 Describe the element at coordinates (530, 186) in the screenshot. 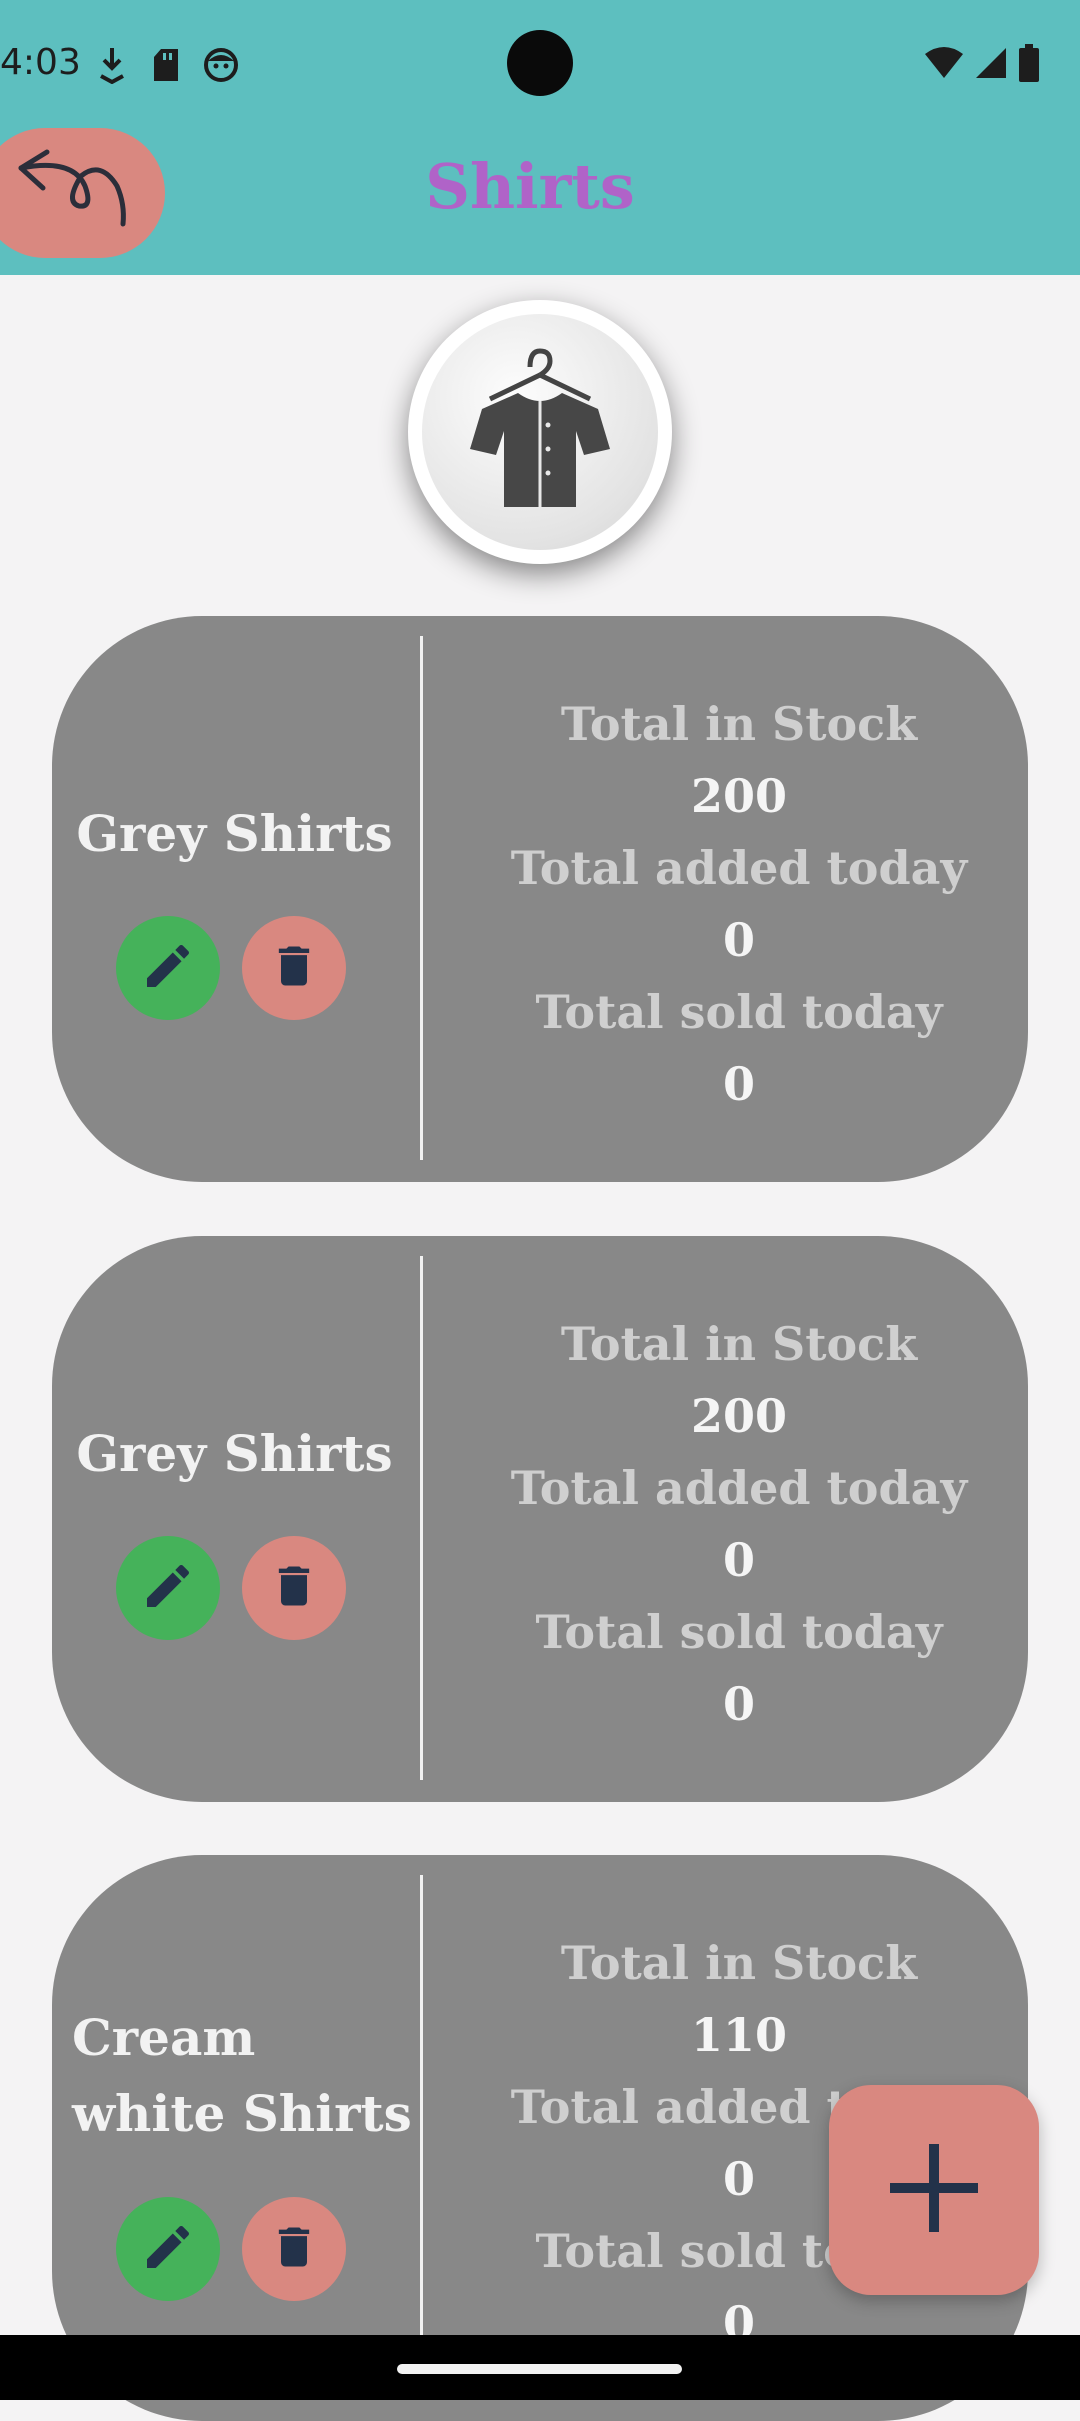

I see `page-title: Shirts` at that location.